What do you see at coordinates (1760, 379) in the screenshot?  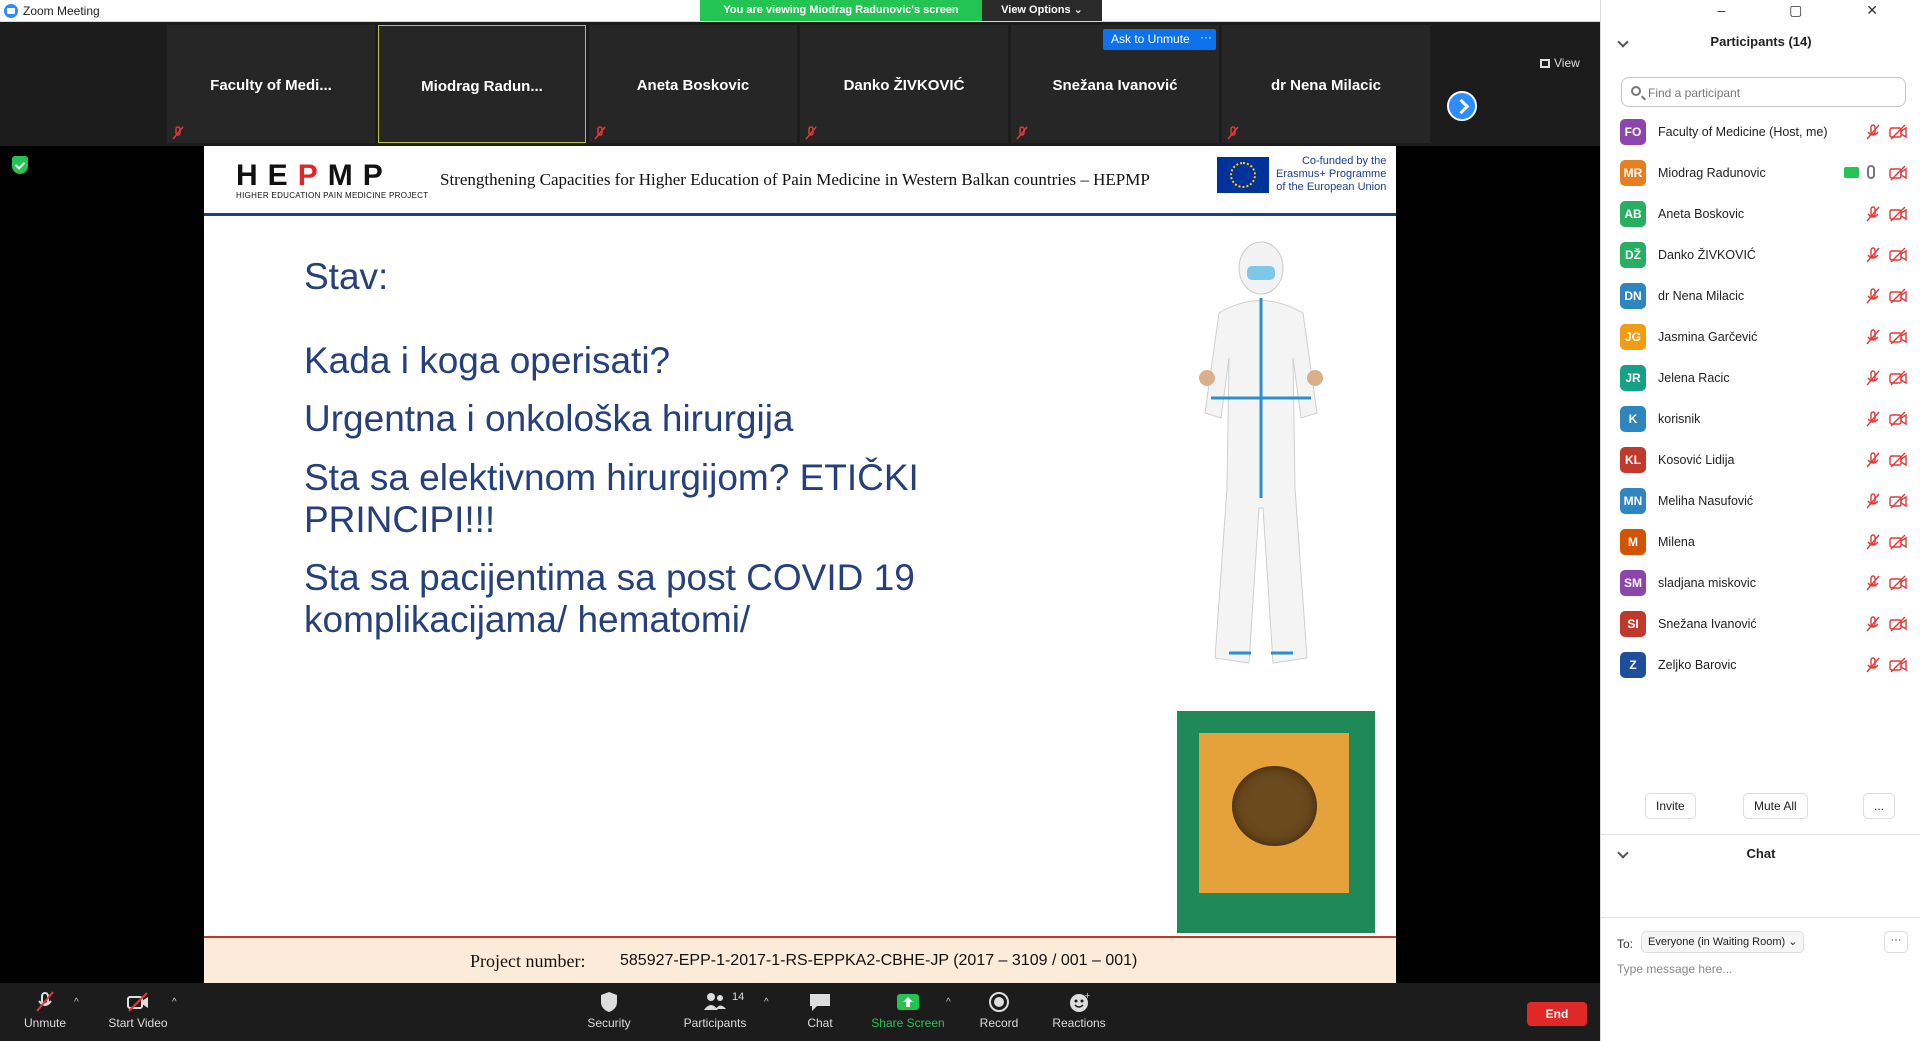 I see `participant-row: JR Jelena Racic` at bounding box center [1760, 379].